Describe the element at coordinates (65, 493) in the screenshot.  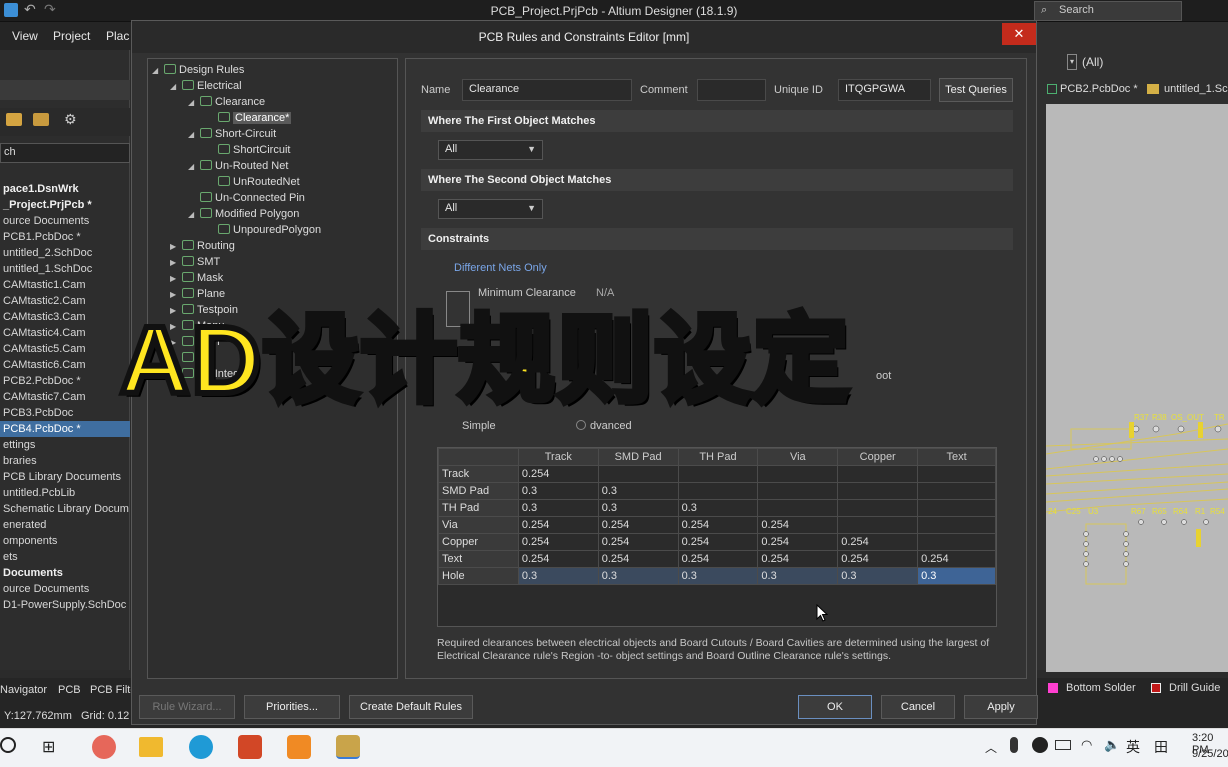
I see `project-tree-item: untitled.PcbLib` at that location.